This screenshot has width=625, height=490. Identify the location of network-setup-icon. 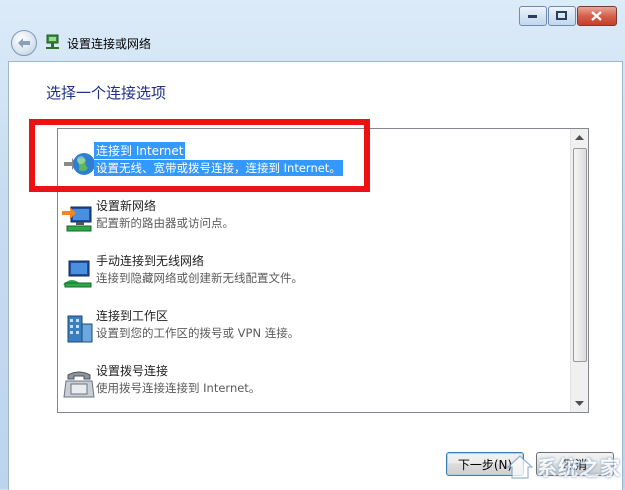
(53, 43).